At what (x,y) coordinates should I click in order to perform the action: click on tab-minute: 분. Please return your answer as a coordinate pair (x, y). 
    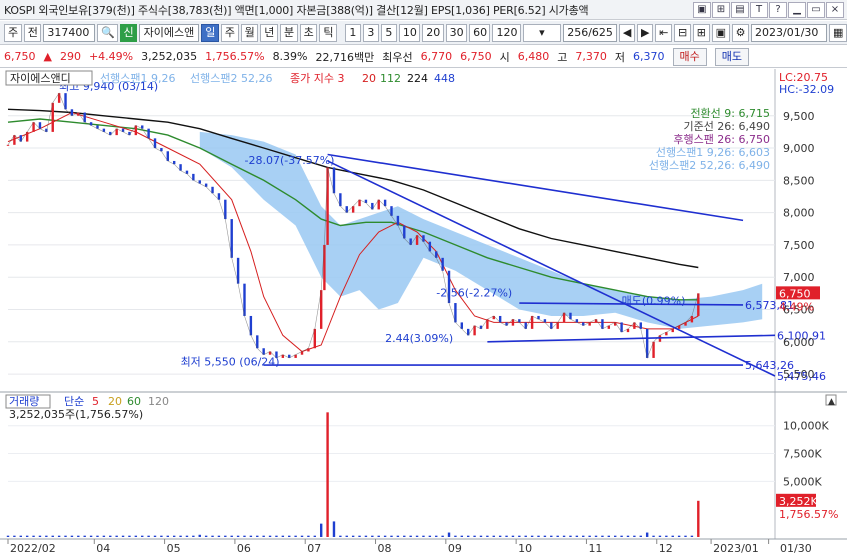
    Looking at the image, I should click on (288, 32).